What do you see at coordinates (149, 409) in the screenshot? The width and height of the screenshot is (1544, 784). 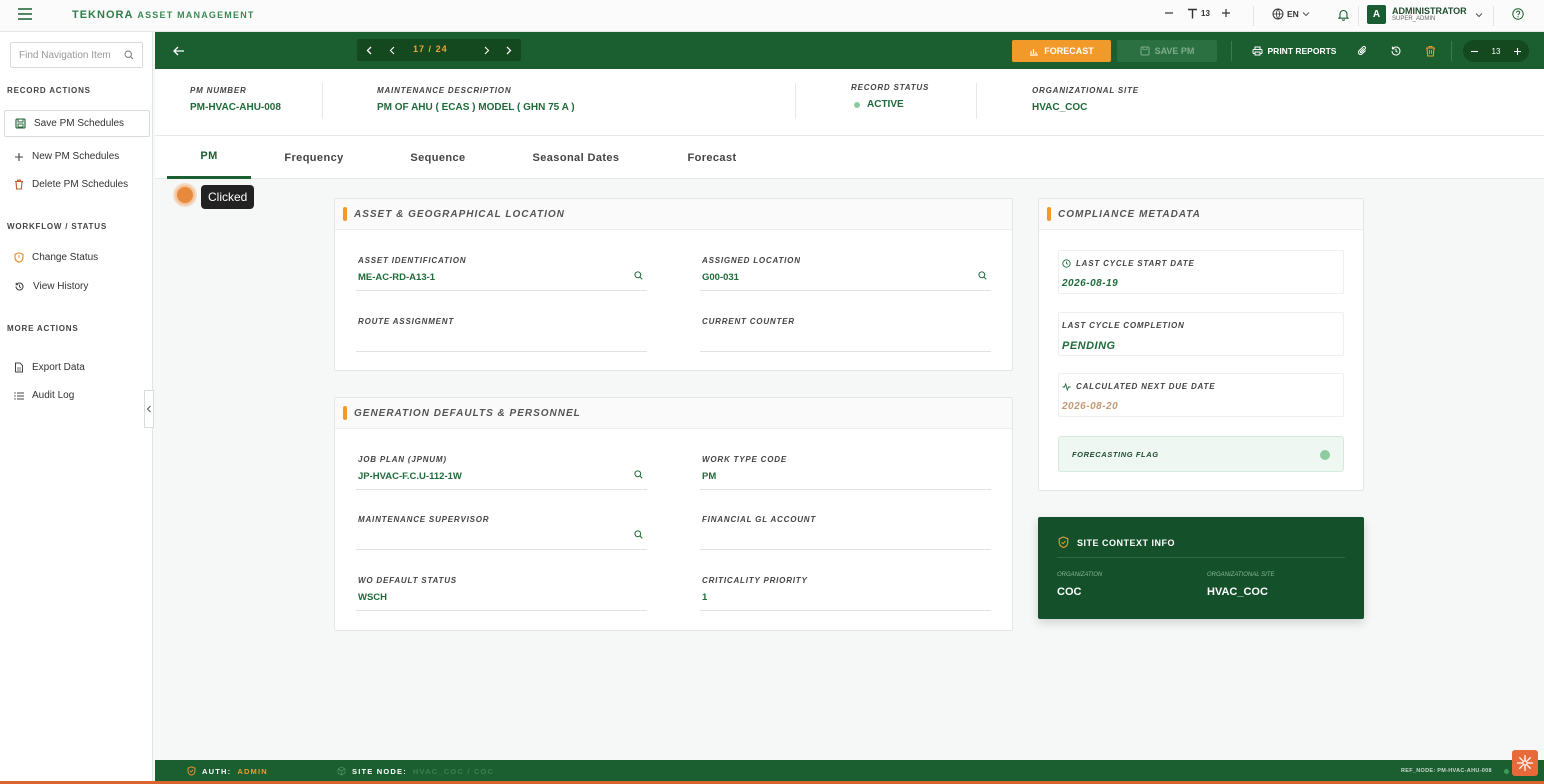 I see `sidebar-collapse-button` at bounding box center [149, 409].